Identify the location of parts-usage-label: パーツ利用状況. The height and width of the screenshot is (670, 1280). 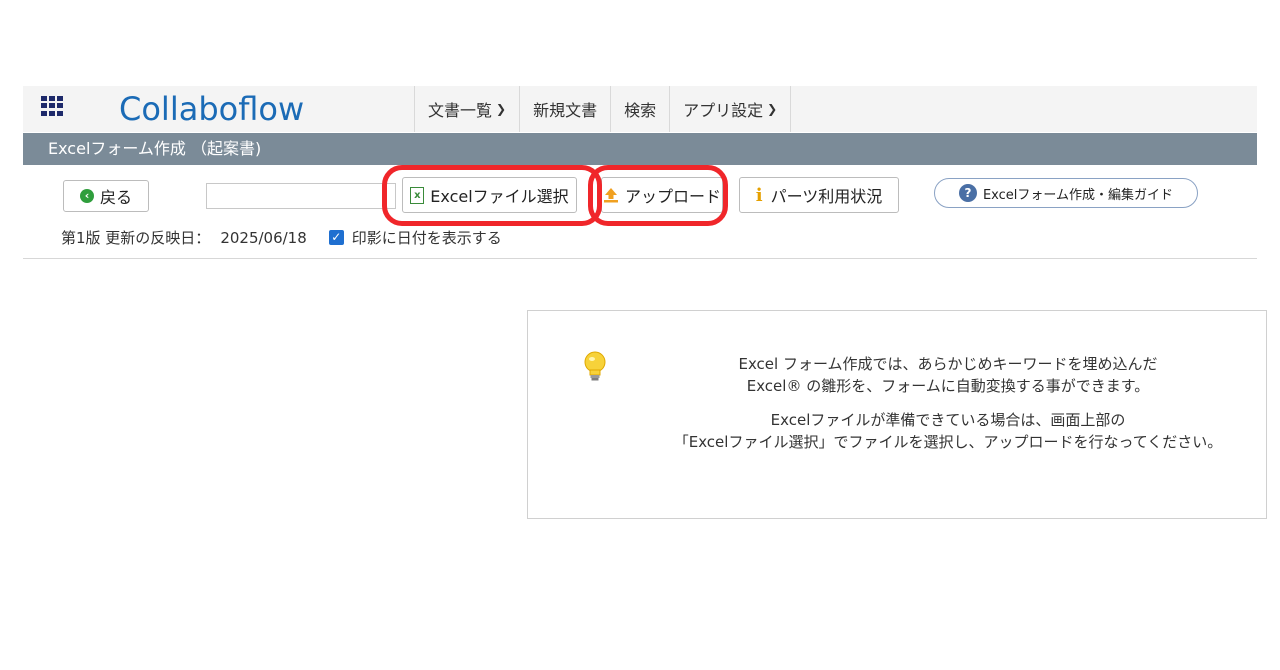
(826, 196).